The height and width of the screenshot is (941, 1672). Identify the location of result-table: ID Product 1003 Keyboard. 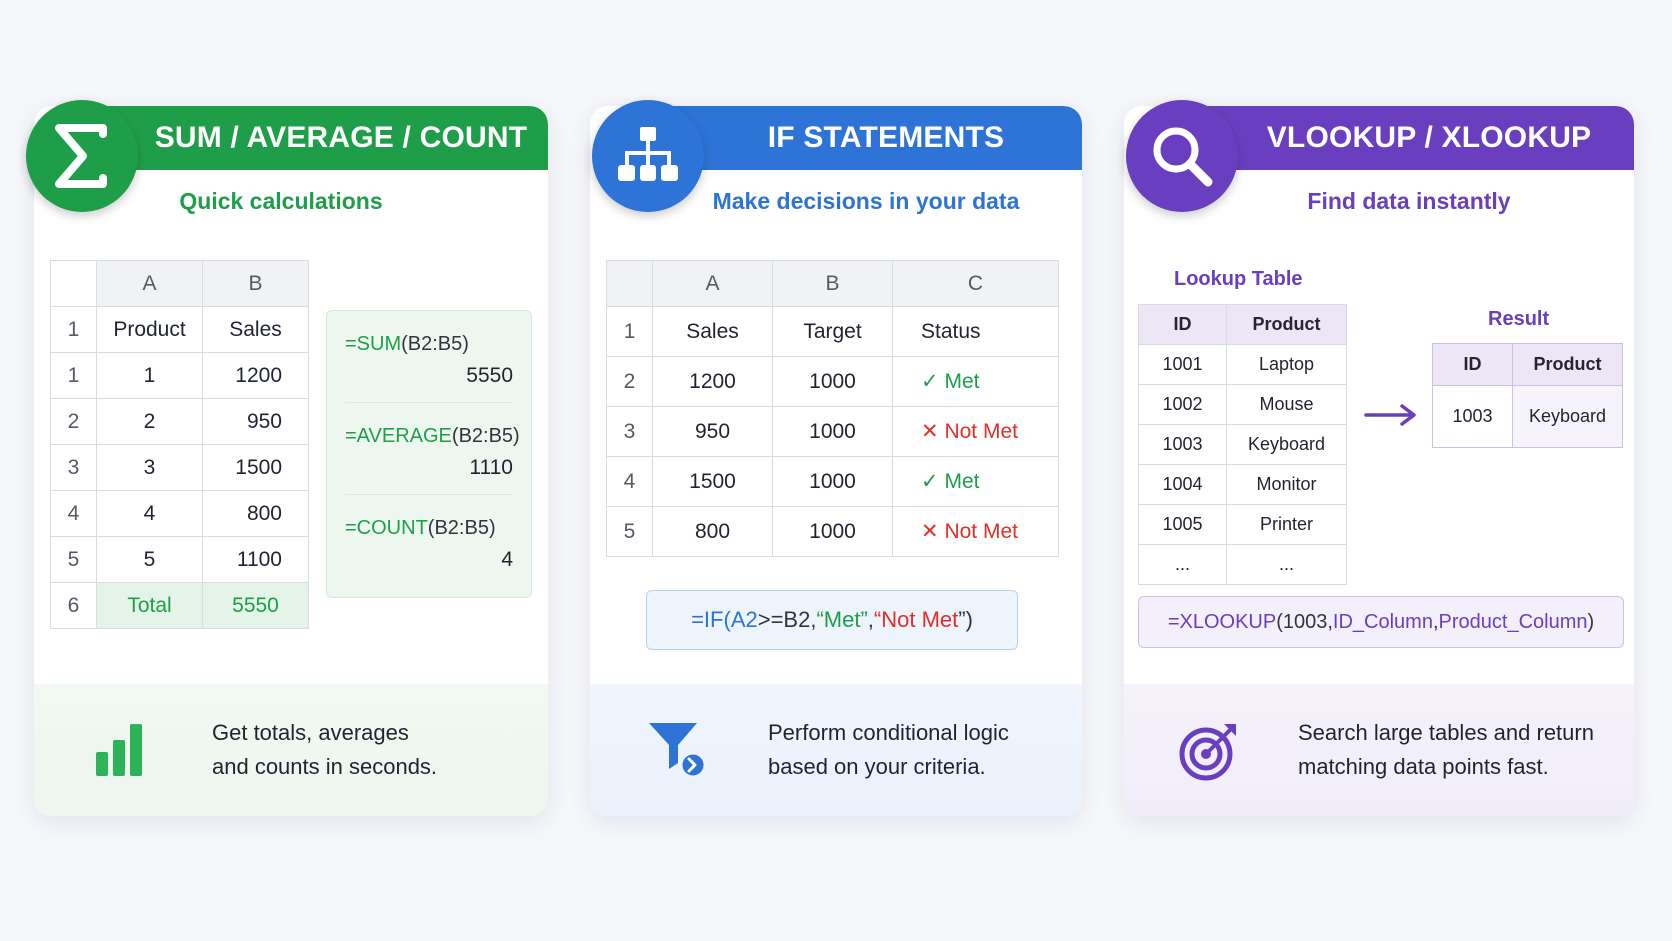
(1527, 395).